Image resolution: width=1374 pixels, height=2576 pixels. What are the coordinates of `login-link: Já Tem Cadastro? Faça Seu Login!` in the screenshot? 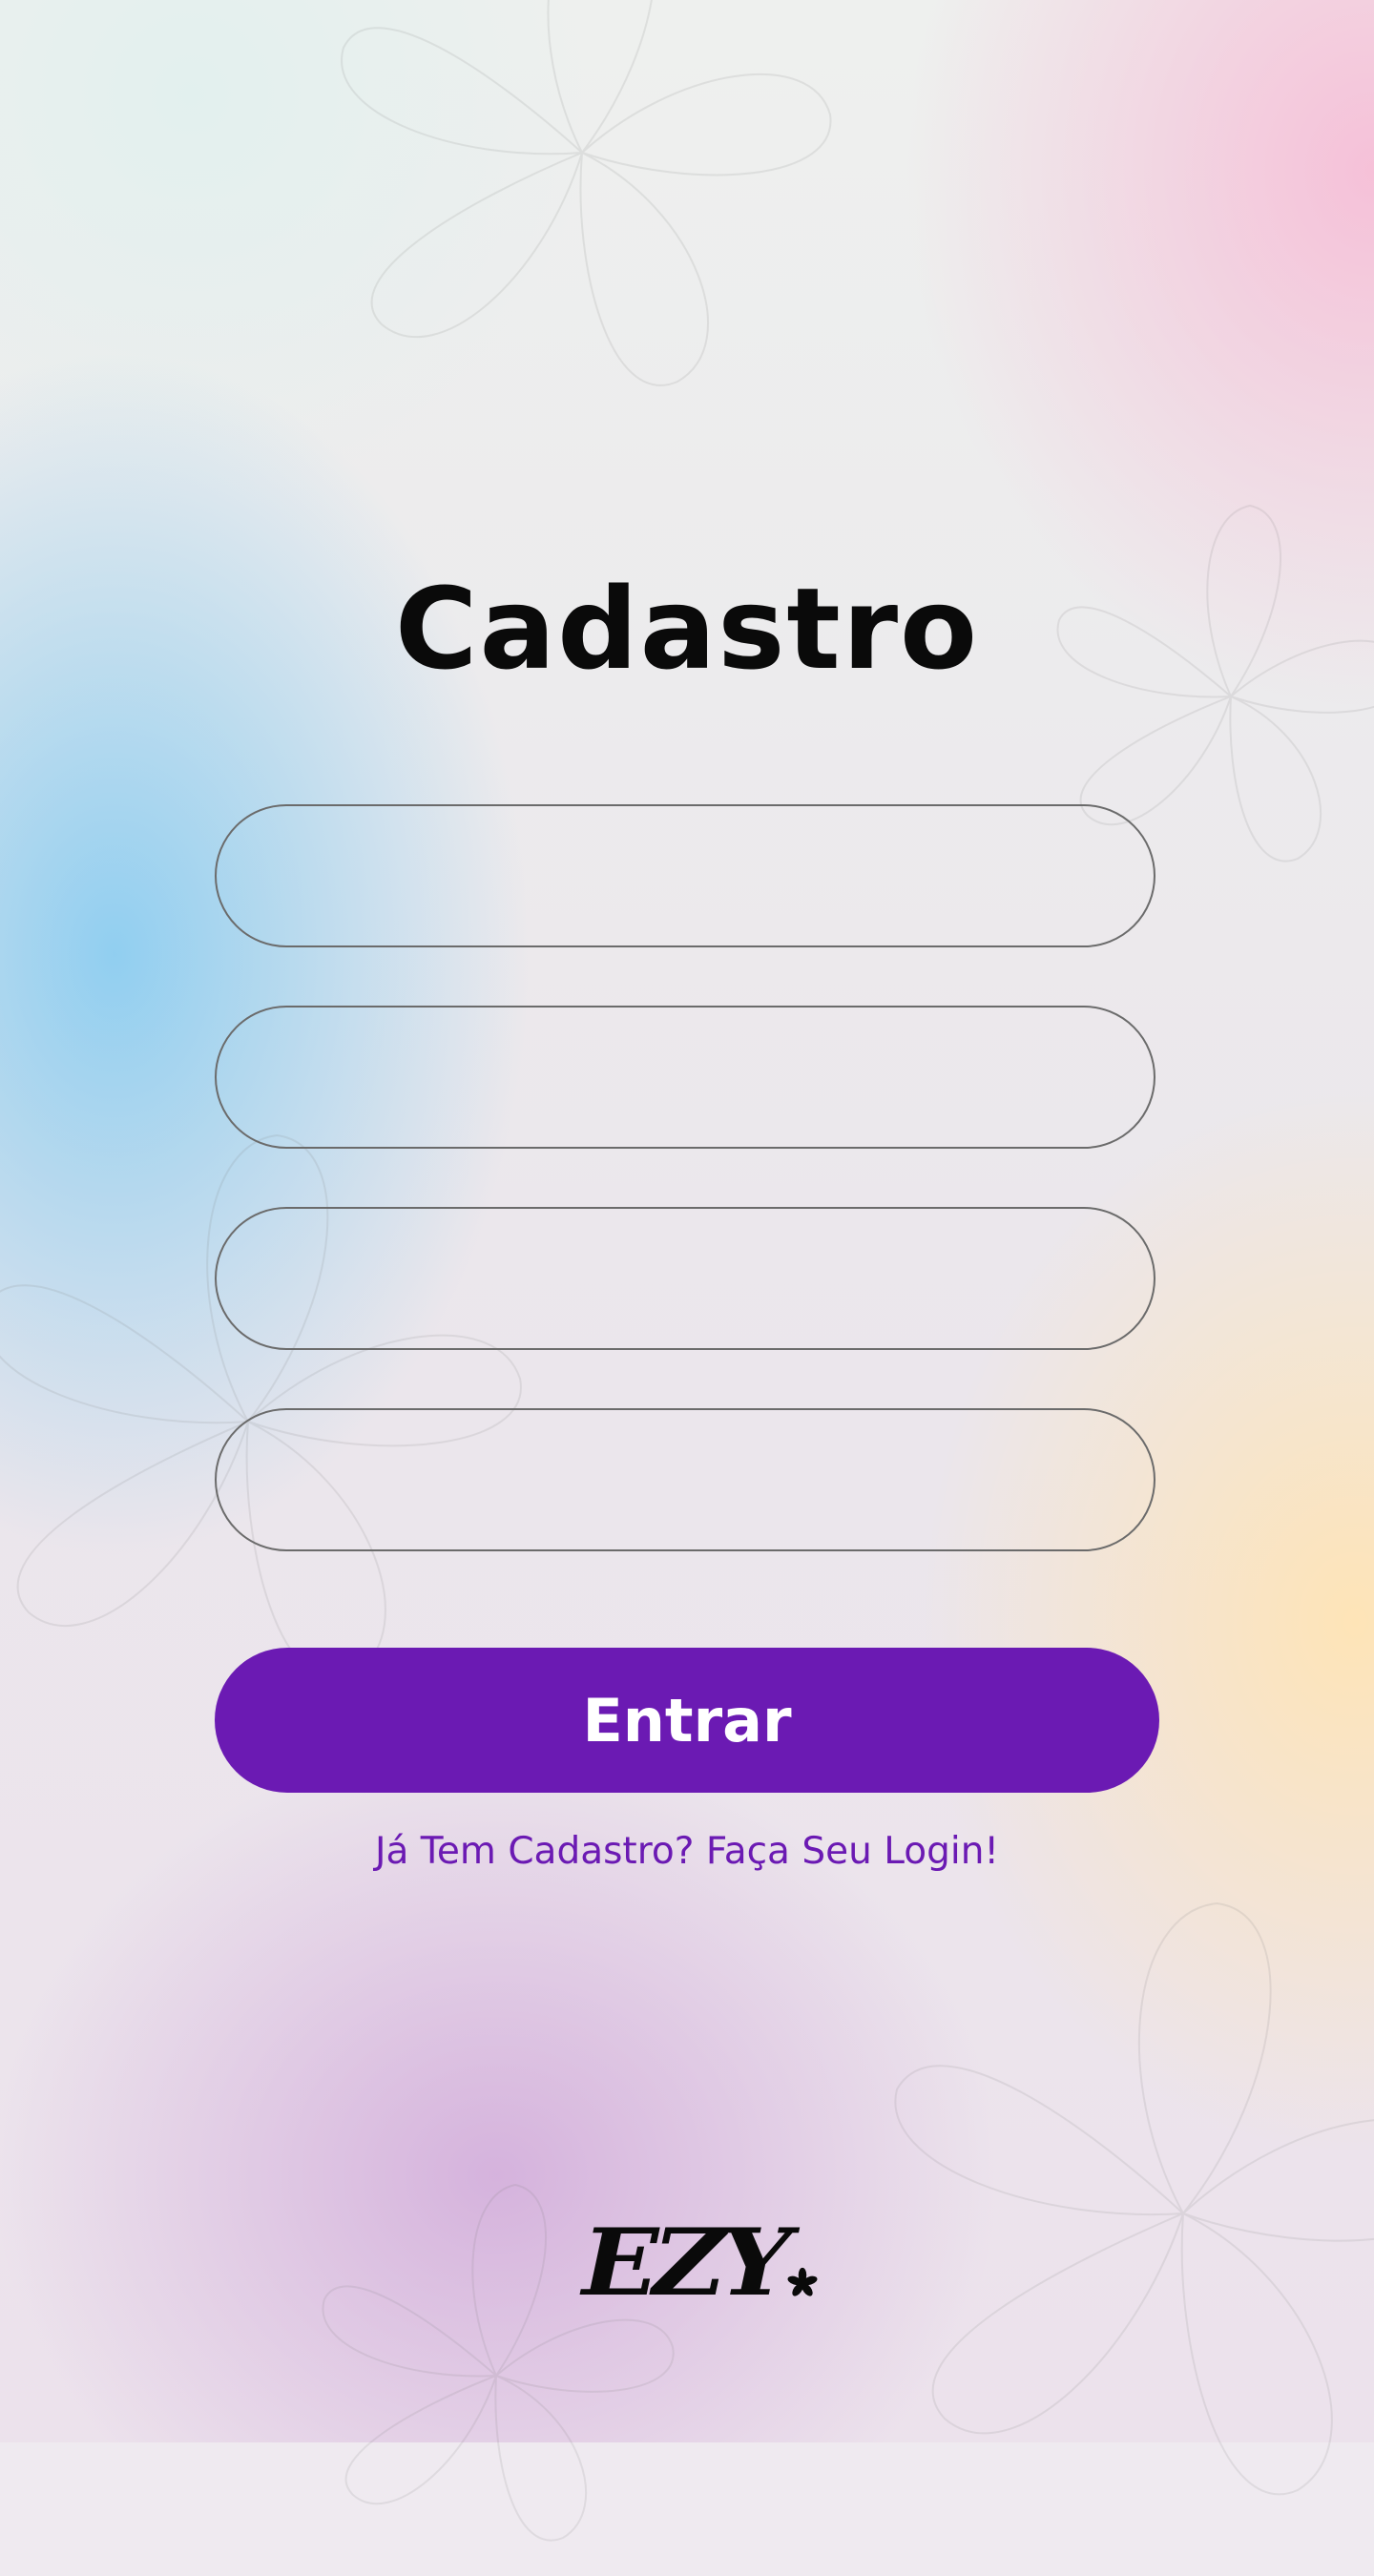 It's located at (687, 1851).